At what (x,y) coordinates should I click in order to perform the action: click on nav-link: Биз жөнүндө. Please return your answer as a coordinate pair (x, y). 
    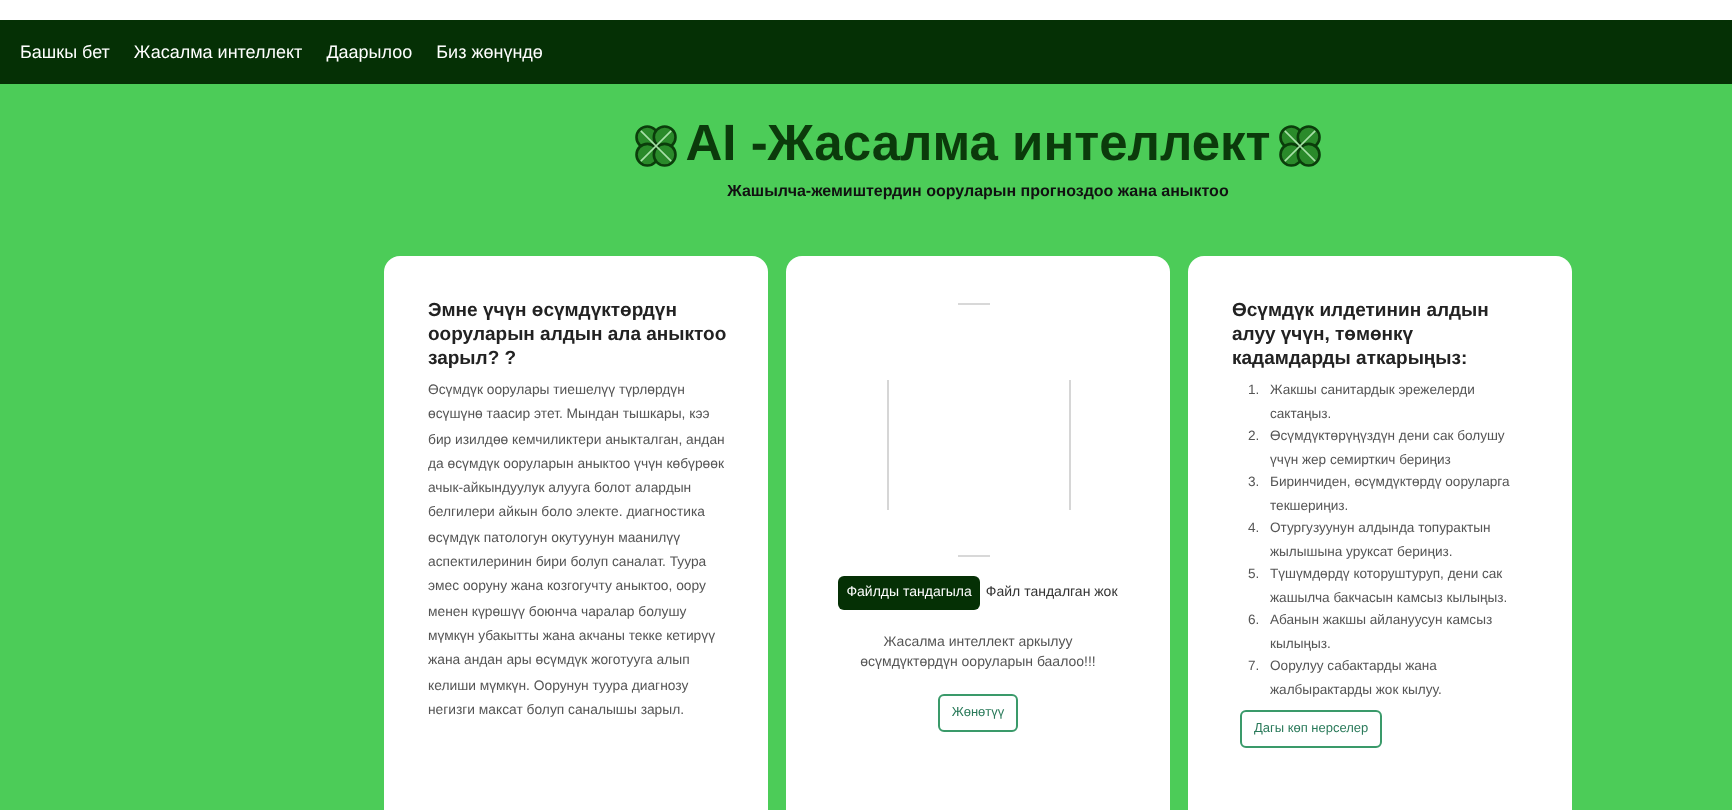
    Looking at the image, I should click on (489, 52).